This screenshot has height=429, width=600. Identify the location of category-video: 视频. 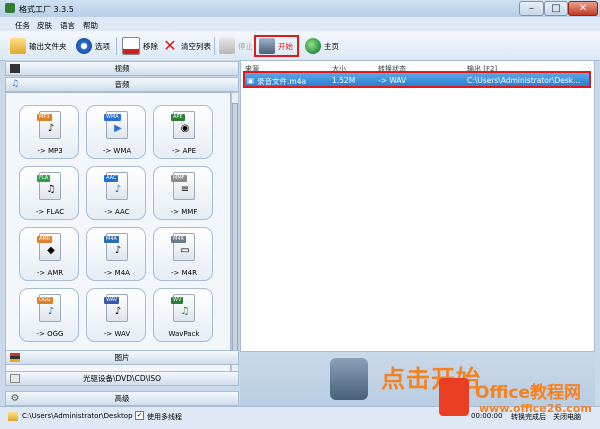
(122, 68).